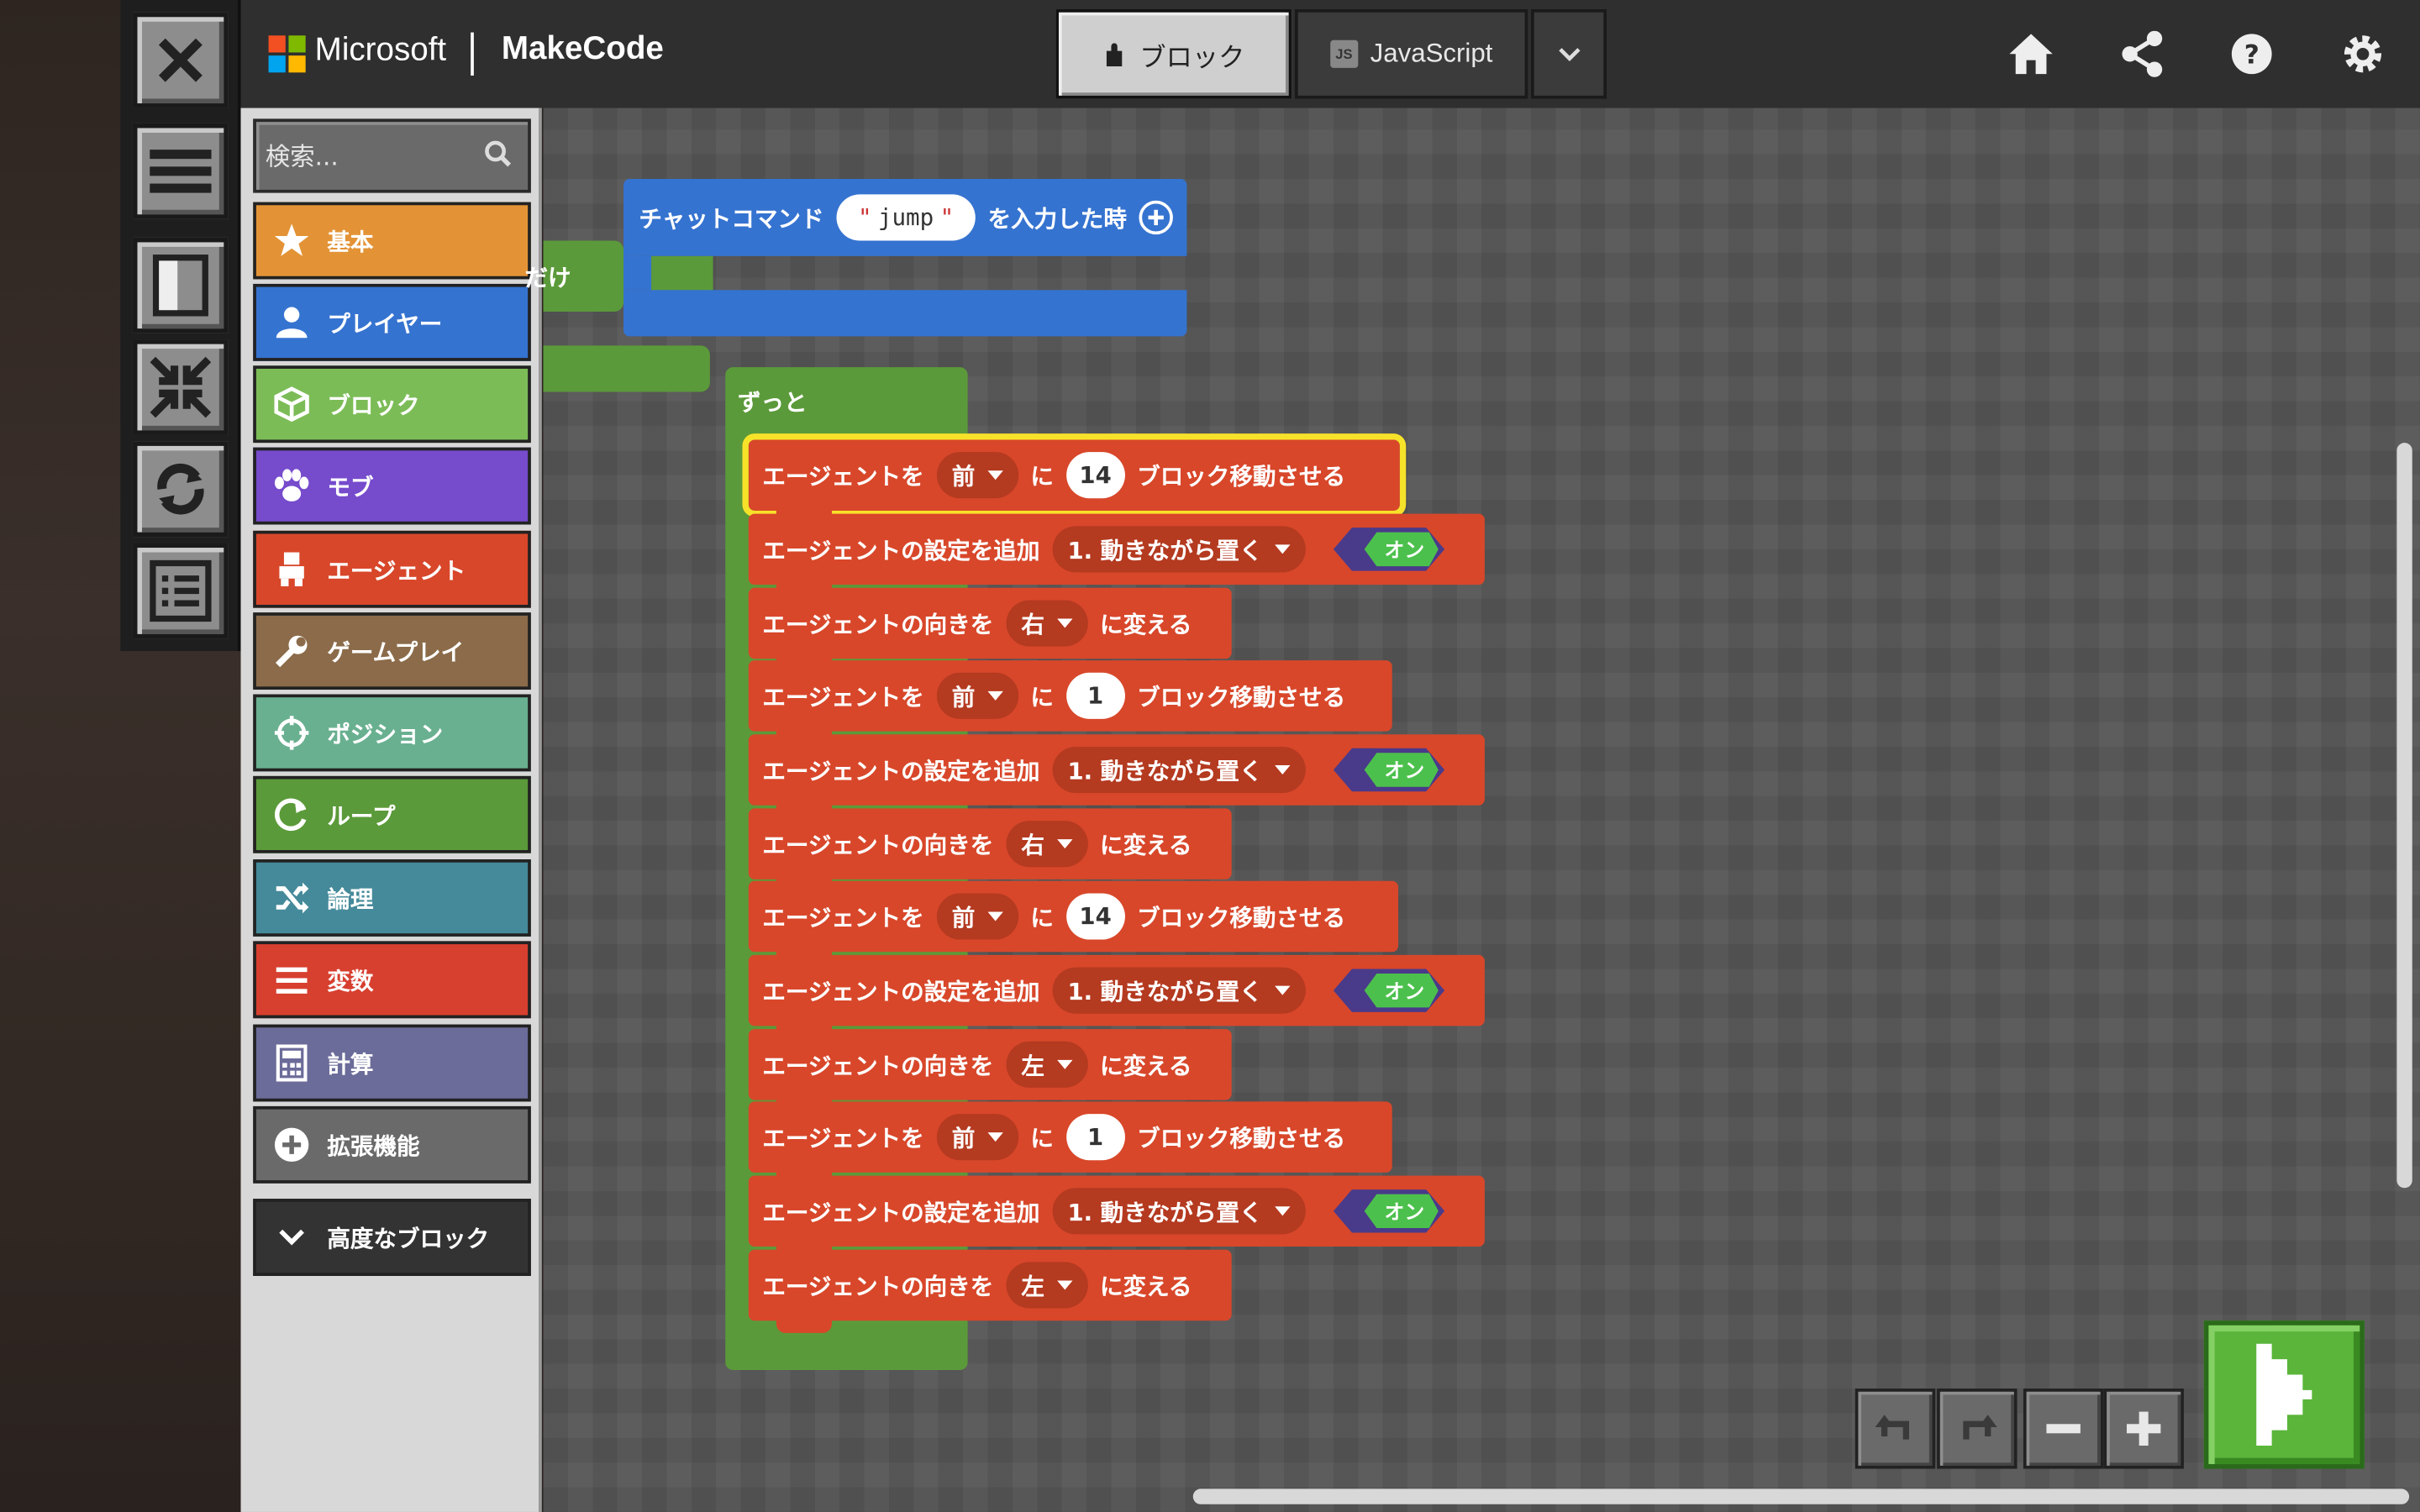  Describe the element at coordinates (1895, 1429) in the screenshot. I see `undo-button` at that location.